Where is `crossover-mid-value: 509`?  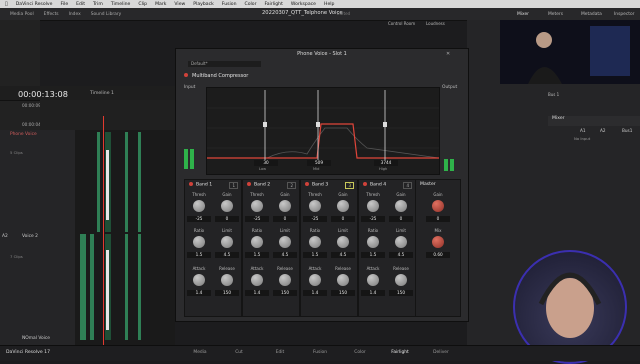
crossover-mid-value: 509 is located at coordinates (319, 163).